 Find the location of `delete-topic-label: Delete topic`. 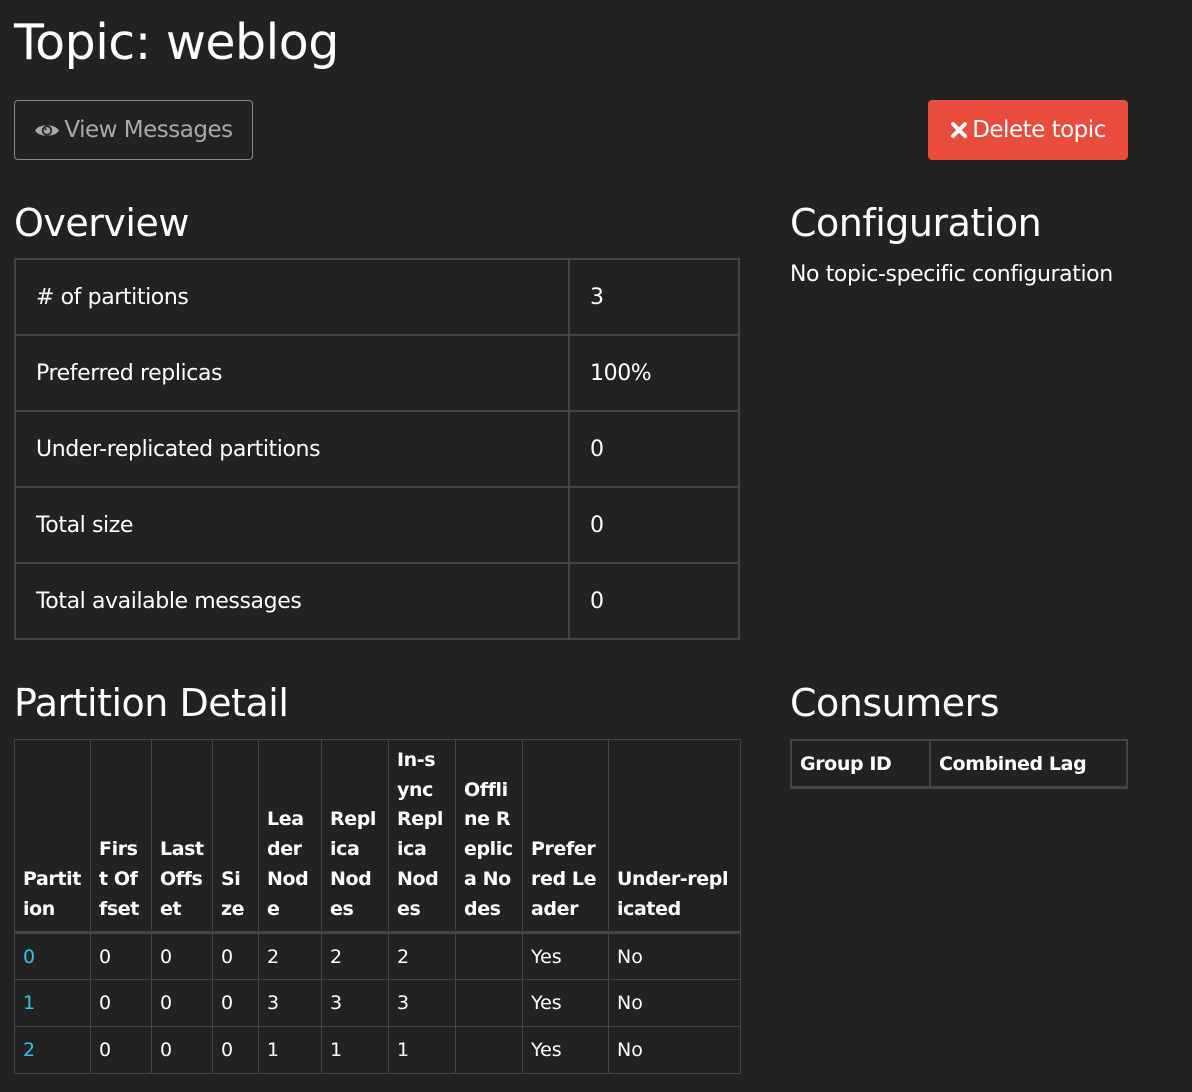

delete-topic-label: Delete topic is located at coordinates (1039, 130).